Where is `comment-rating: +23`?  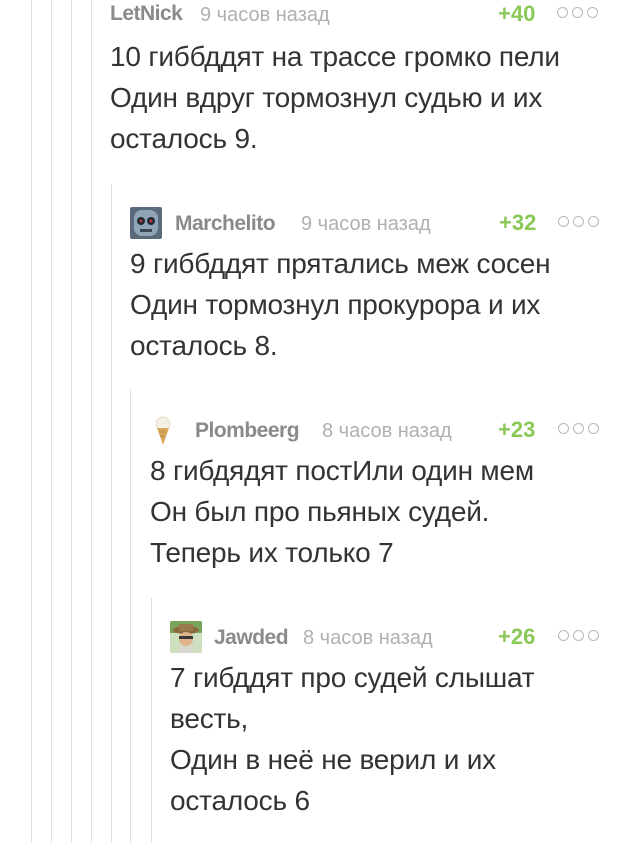 comment-rating: +23 is located at coordinates (517, 429).